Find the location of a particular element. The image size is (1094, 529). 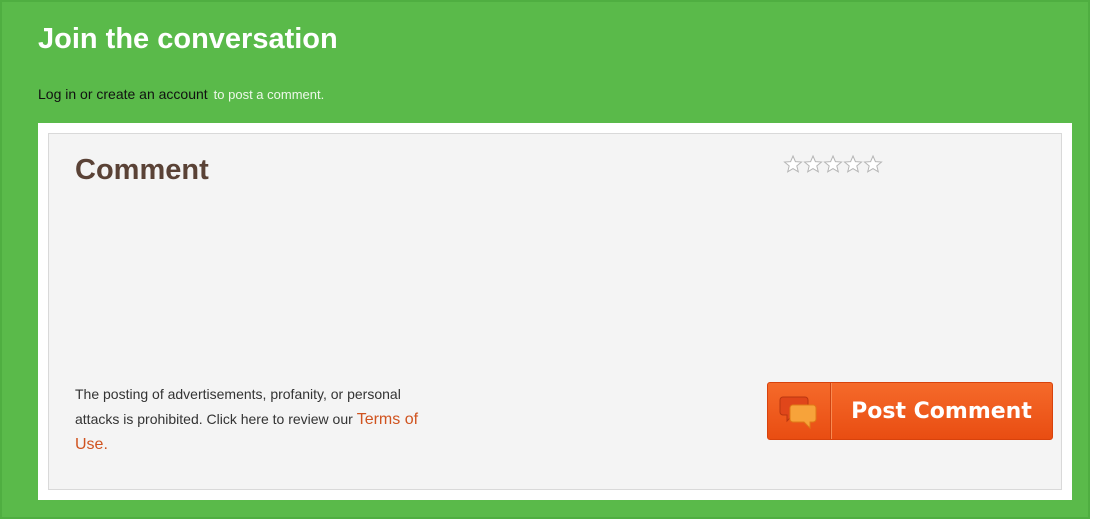

login-suffix-text: to post a comment. is located at coordinates (269, 94).